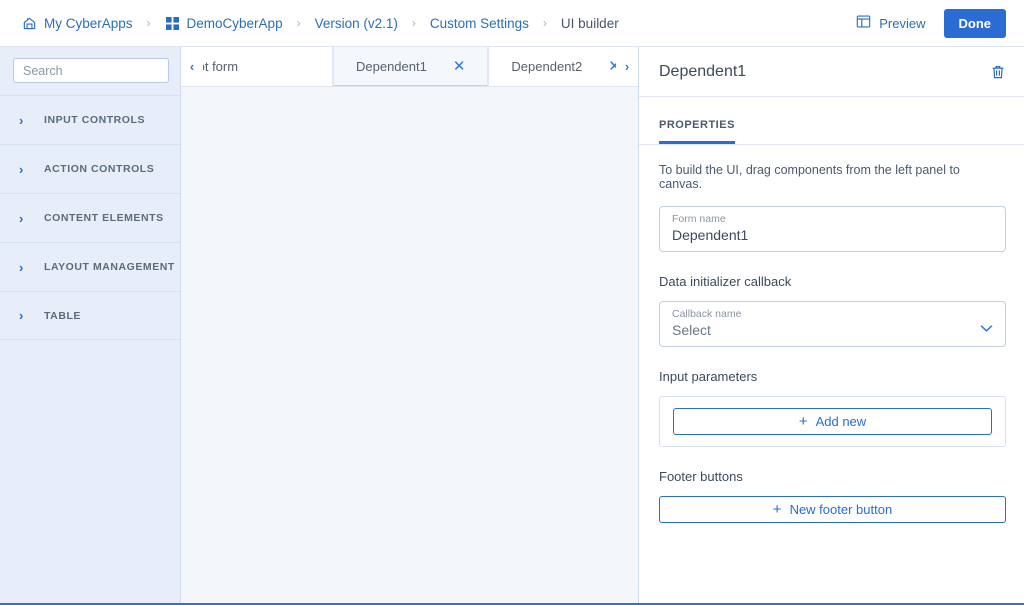  I want to click on tab-label: Root form, so click(221, 66).